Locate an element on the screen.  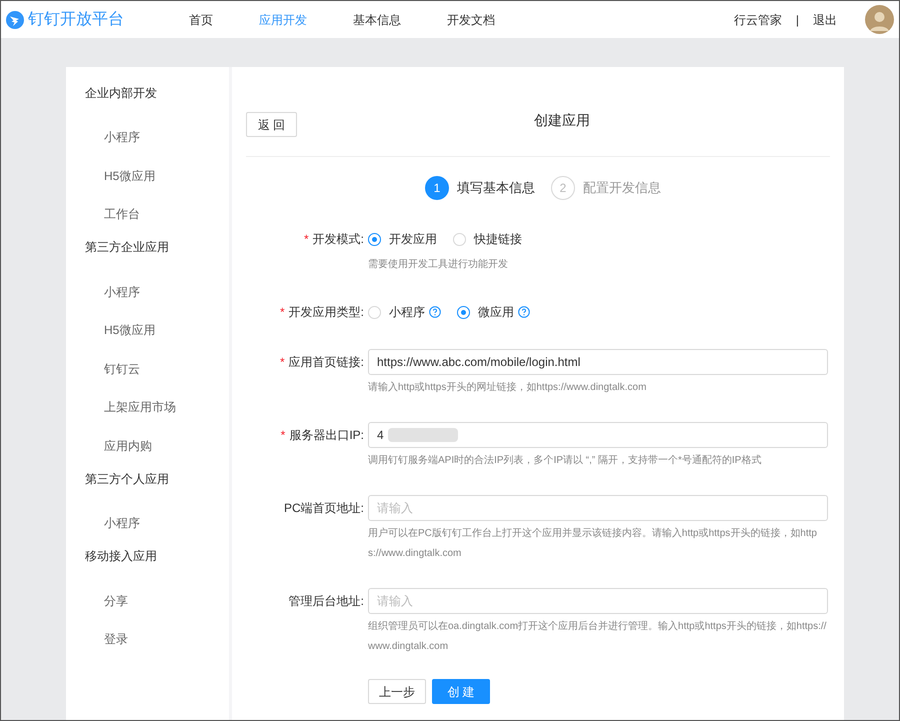
field-hint: 用户可以在PC版钉钉工作台上打开这个应用并显示该链接内容。请输入http或https开头的链接，如https://www.dingtalk.com is located at coordinates (593, 543).